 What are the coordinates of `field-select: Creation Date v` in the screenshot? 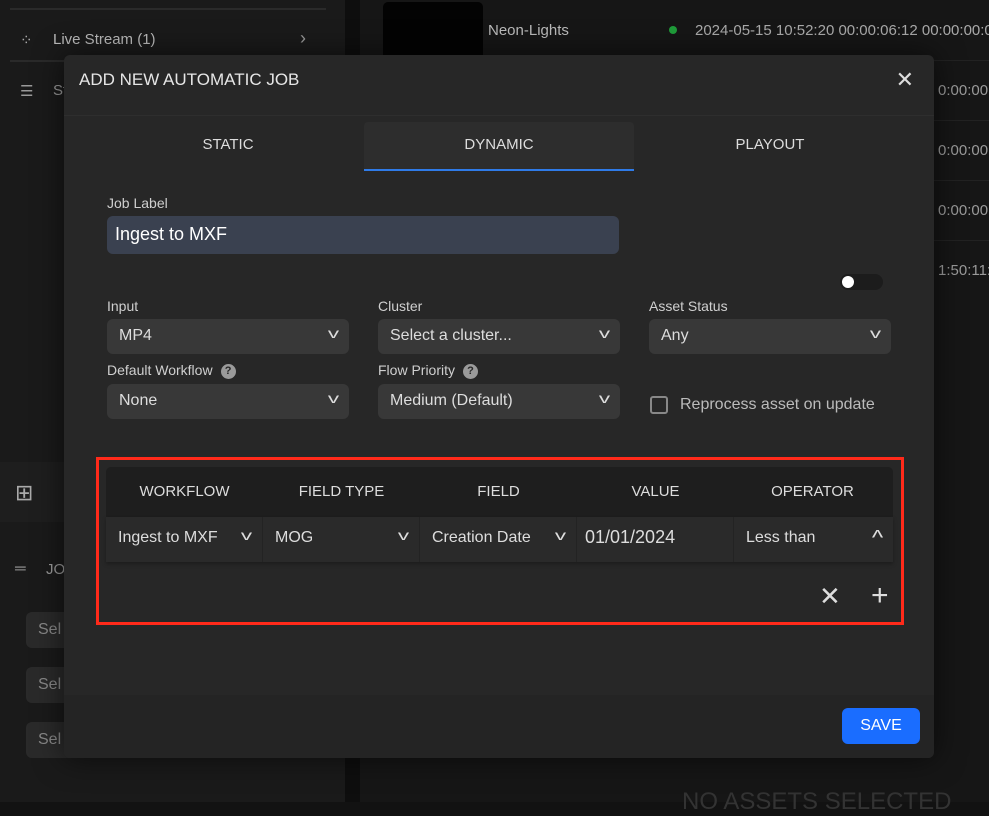 It's located at (498, 539).